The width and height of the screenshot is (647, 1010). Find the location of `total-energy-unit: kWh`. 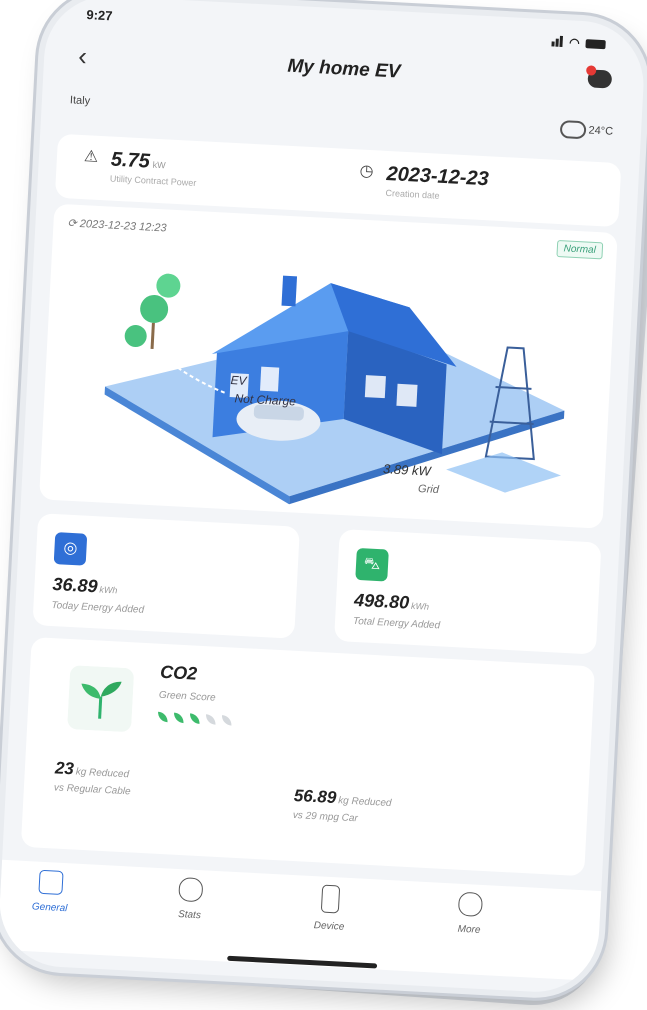

total-energy-unit: kWh is located at coordinates (420, 606).